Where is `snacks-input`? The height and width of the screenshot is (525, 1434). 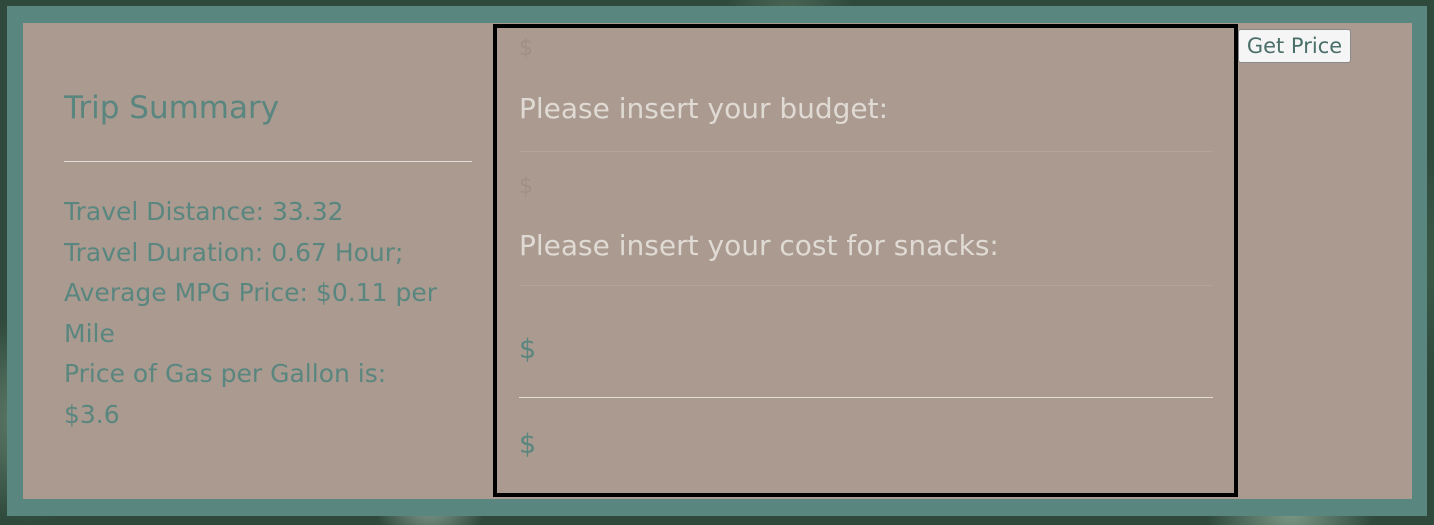 snacks-input is located at coordinates (866, 285).